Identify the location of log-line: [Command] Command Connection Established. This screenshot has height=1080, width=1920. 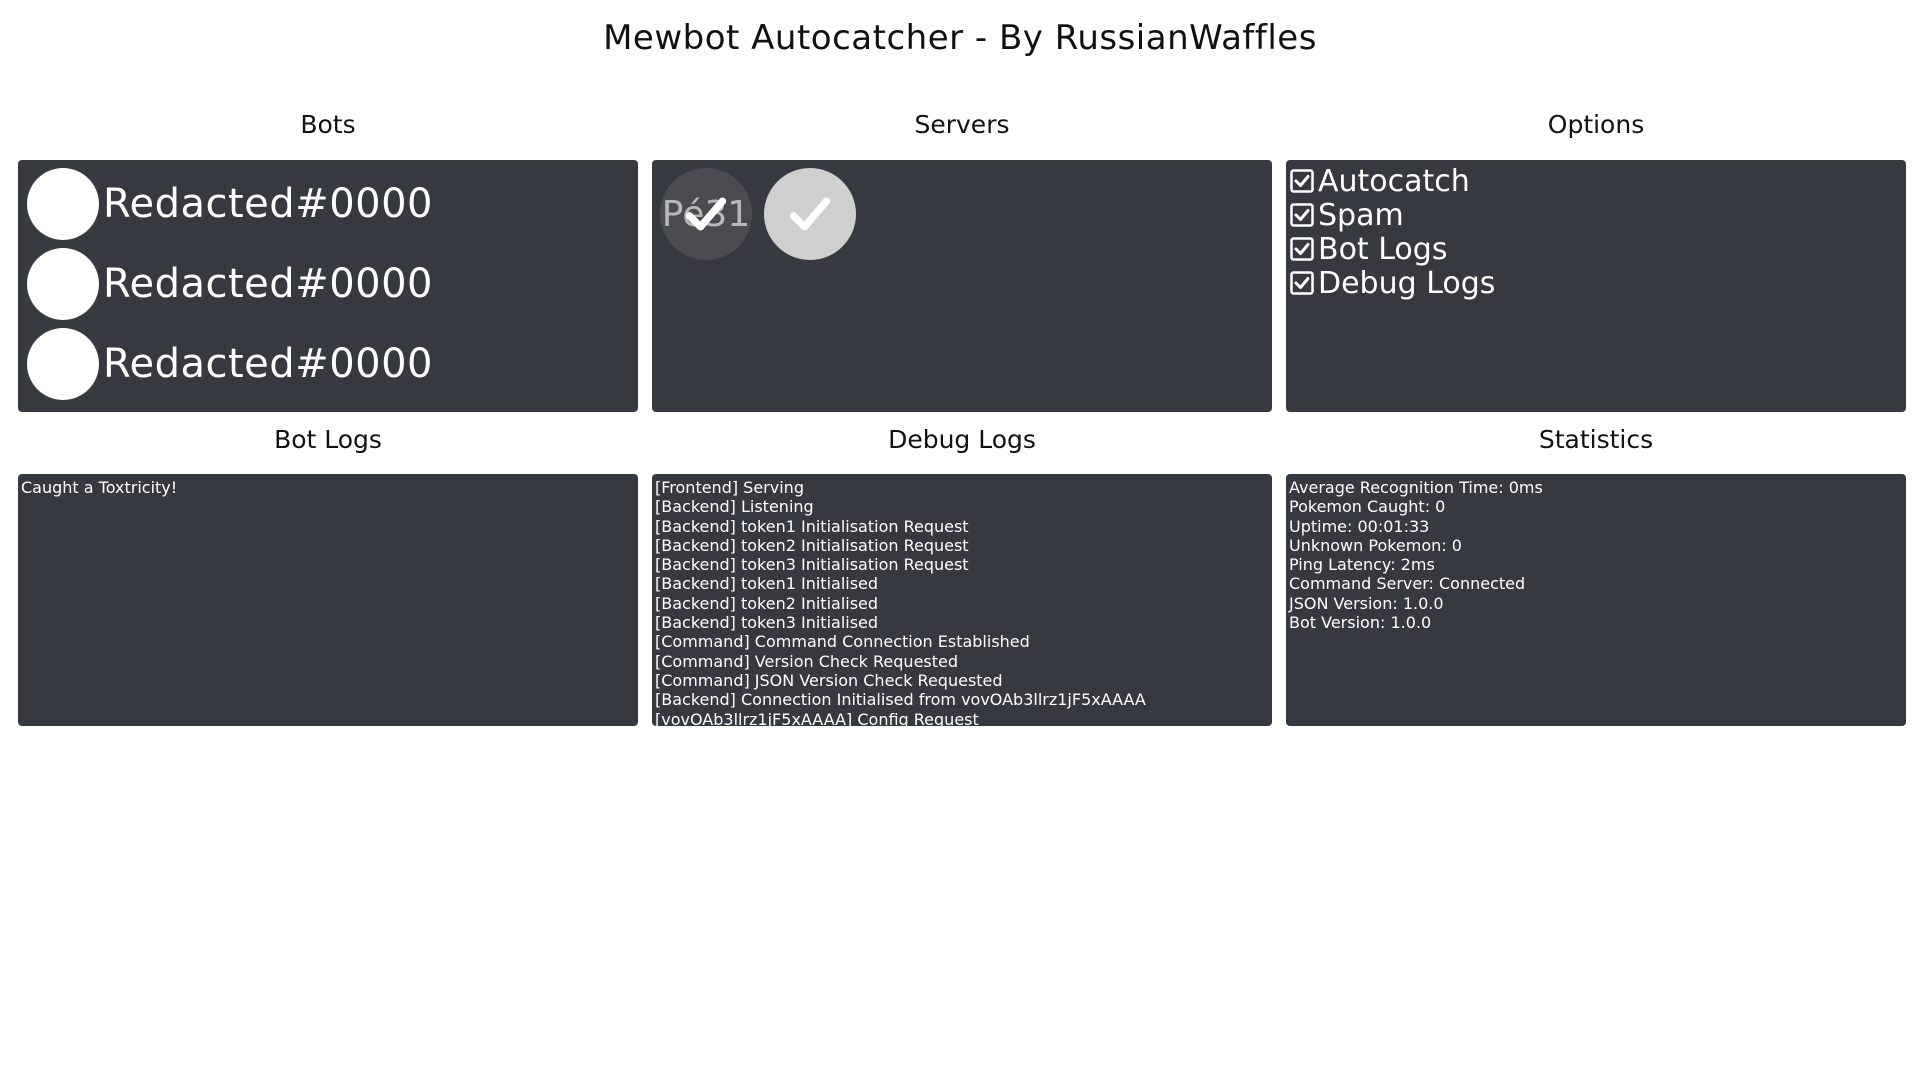
(842, 642).